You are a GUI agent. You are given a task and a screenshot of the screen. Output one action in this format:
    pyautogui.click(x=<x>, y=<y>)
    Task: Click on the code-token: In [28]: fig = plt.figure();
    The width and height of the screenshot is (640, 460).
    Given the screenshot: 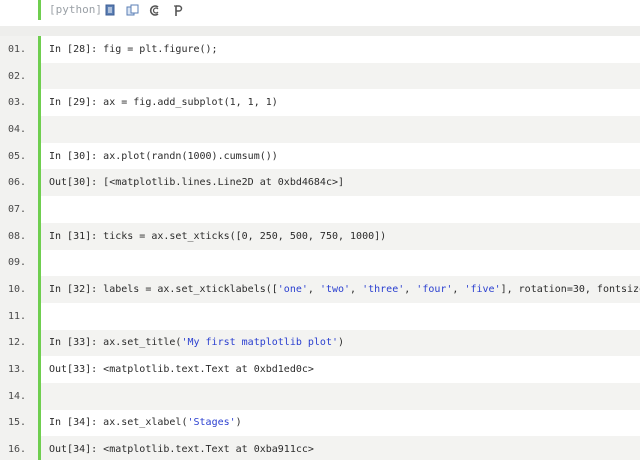 What is the action you would take?
    pyautogui.click(x=133, y=49)
    